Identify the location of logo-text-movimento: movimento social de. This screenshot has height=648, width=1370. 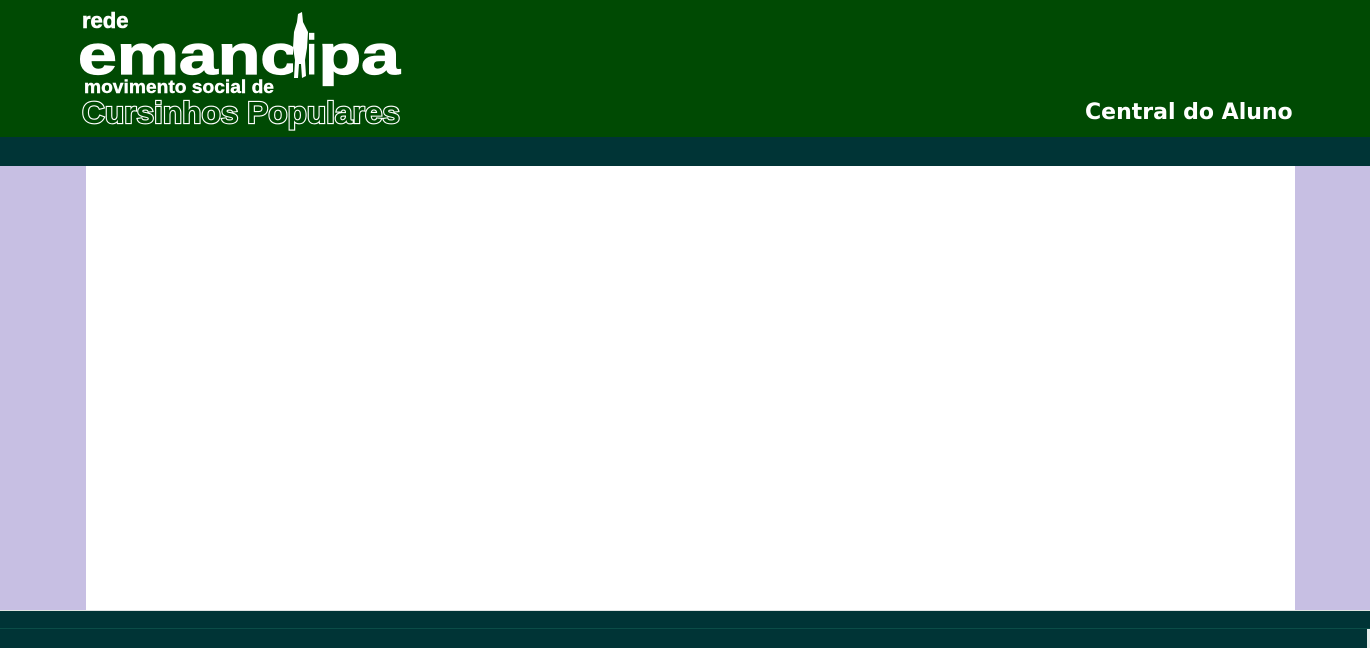
(179, 87).